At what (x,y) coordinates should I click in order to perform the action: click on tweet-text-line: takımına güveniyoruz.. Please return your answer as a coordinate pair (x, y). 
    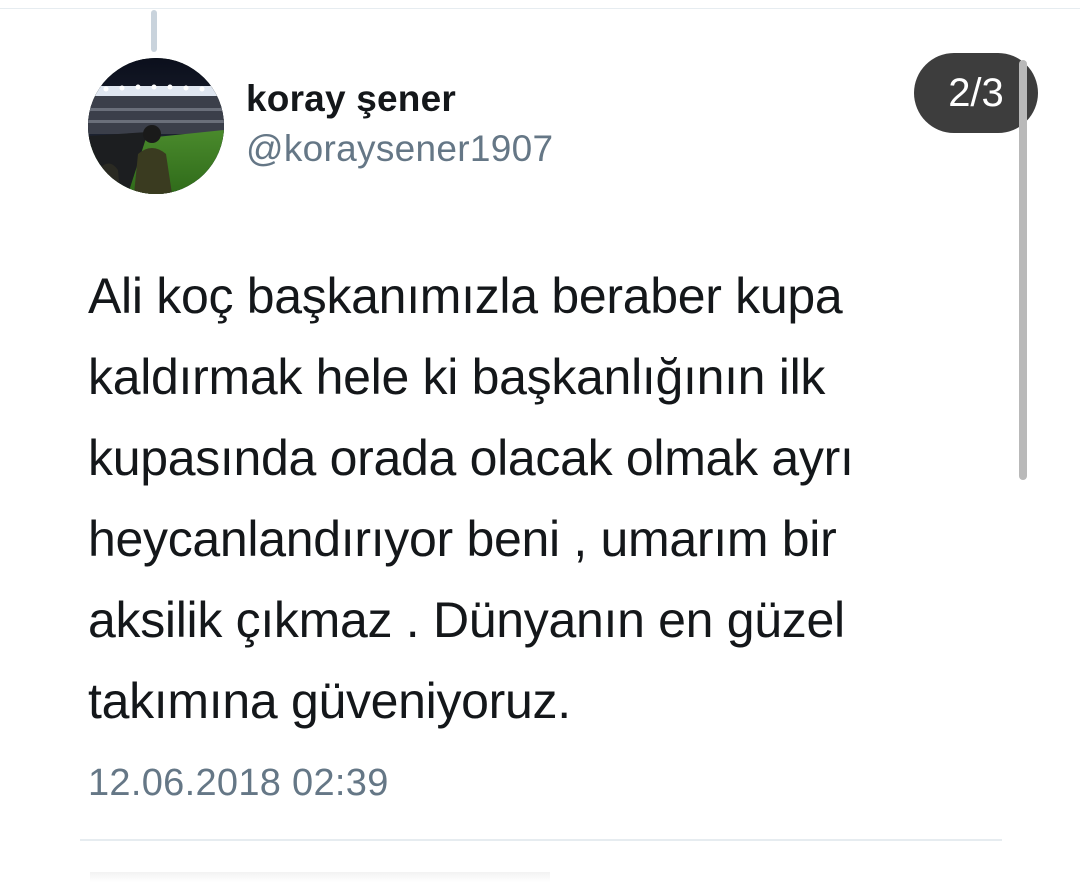
    Looking at the image, I should click on (329, 701).